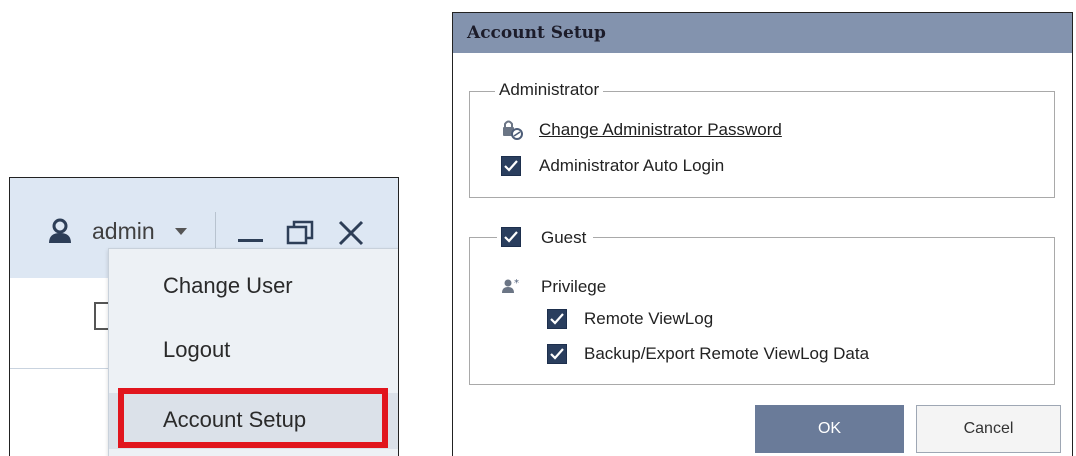 The width and height of the screenshot is (1076, 456). I want to click on admin-auto-login-label: Administrator Auto Login, so click(632, 165).